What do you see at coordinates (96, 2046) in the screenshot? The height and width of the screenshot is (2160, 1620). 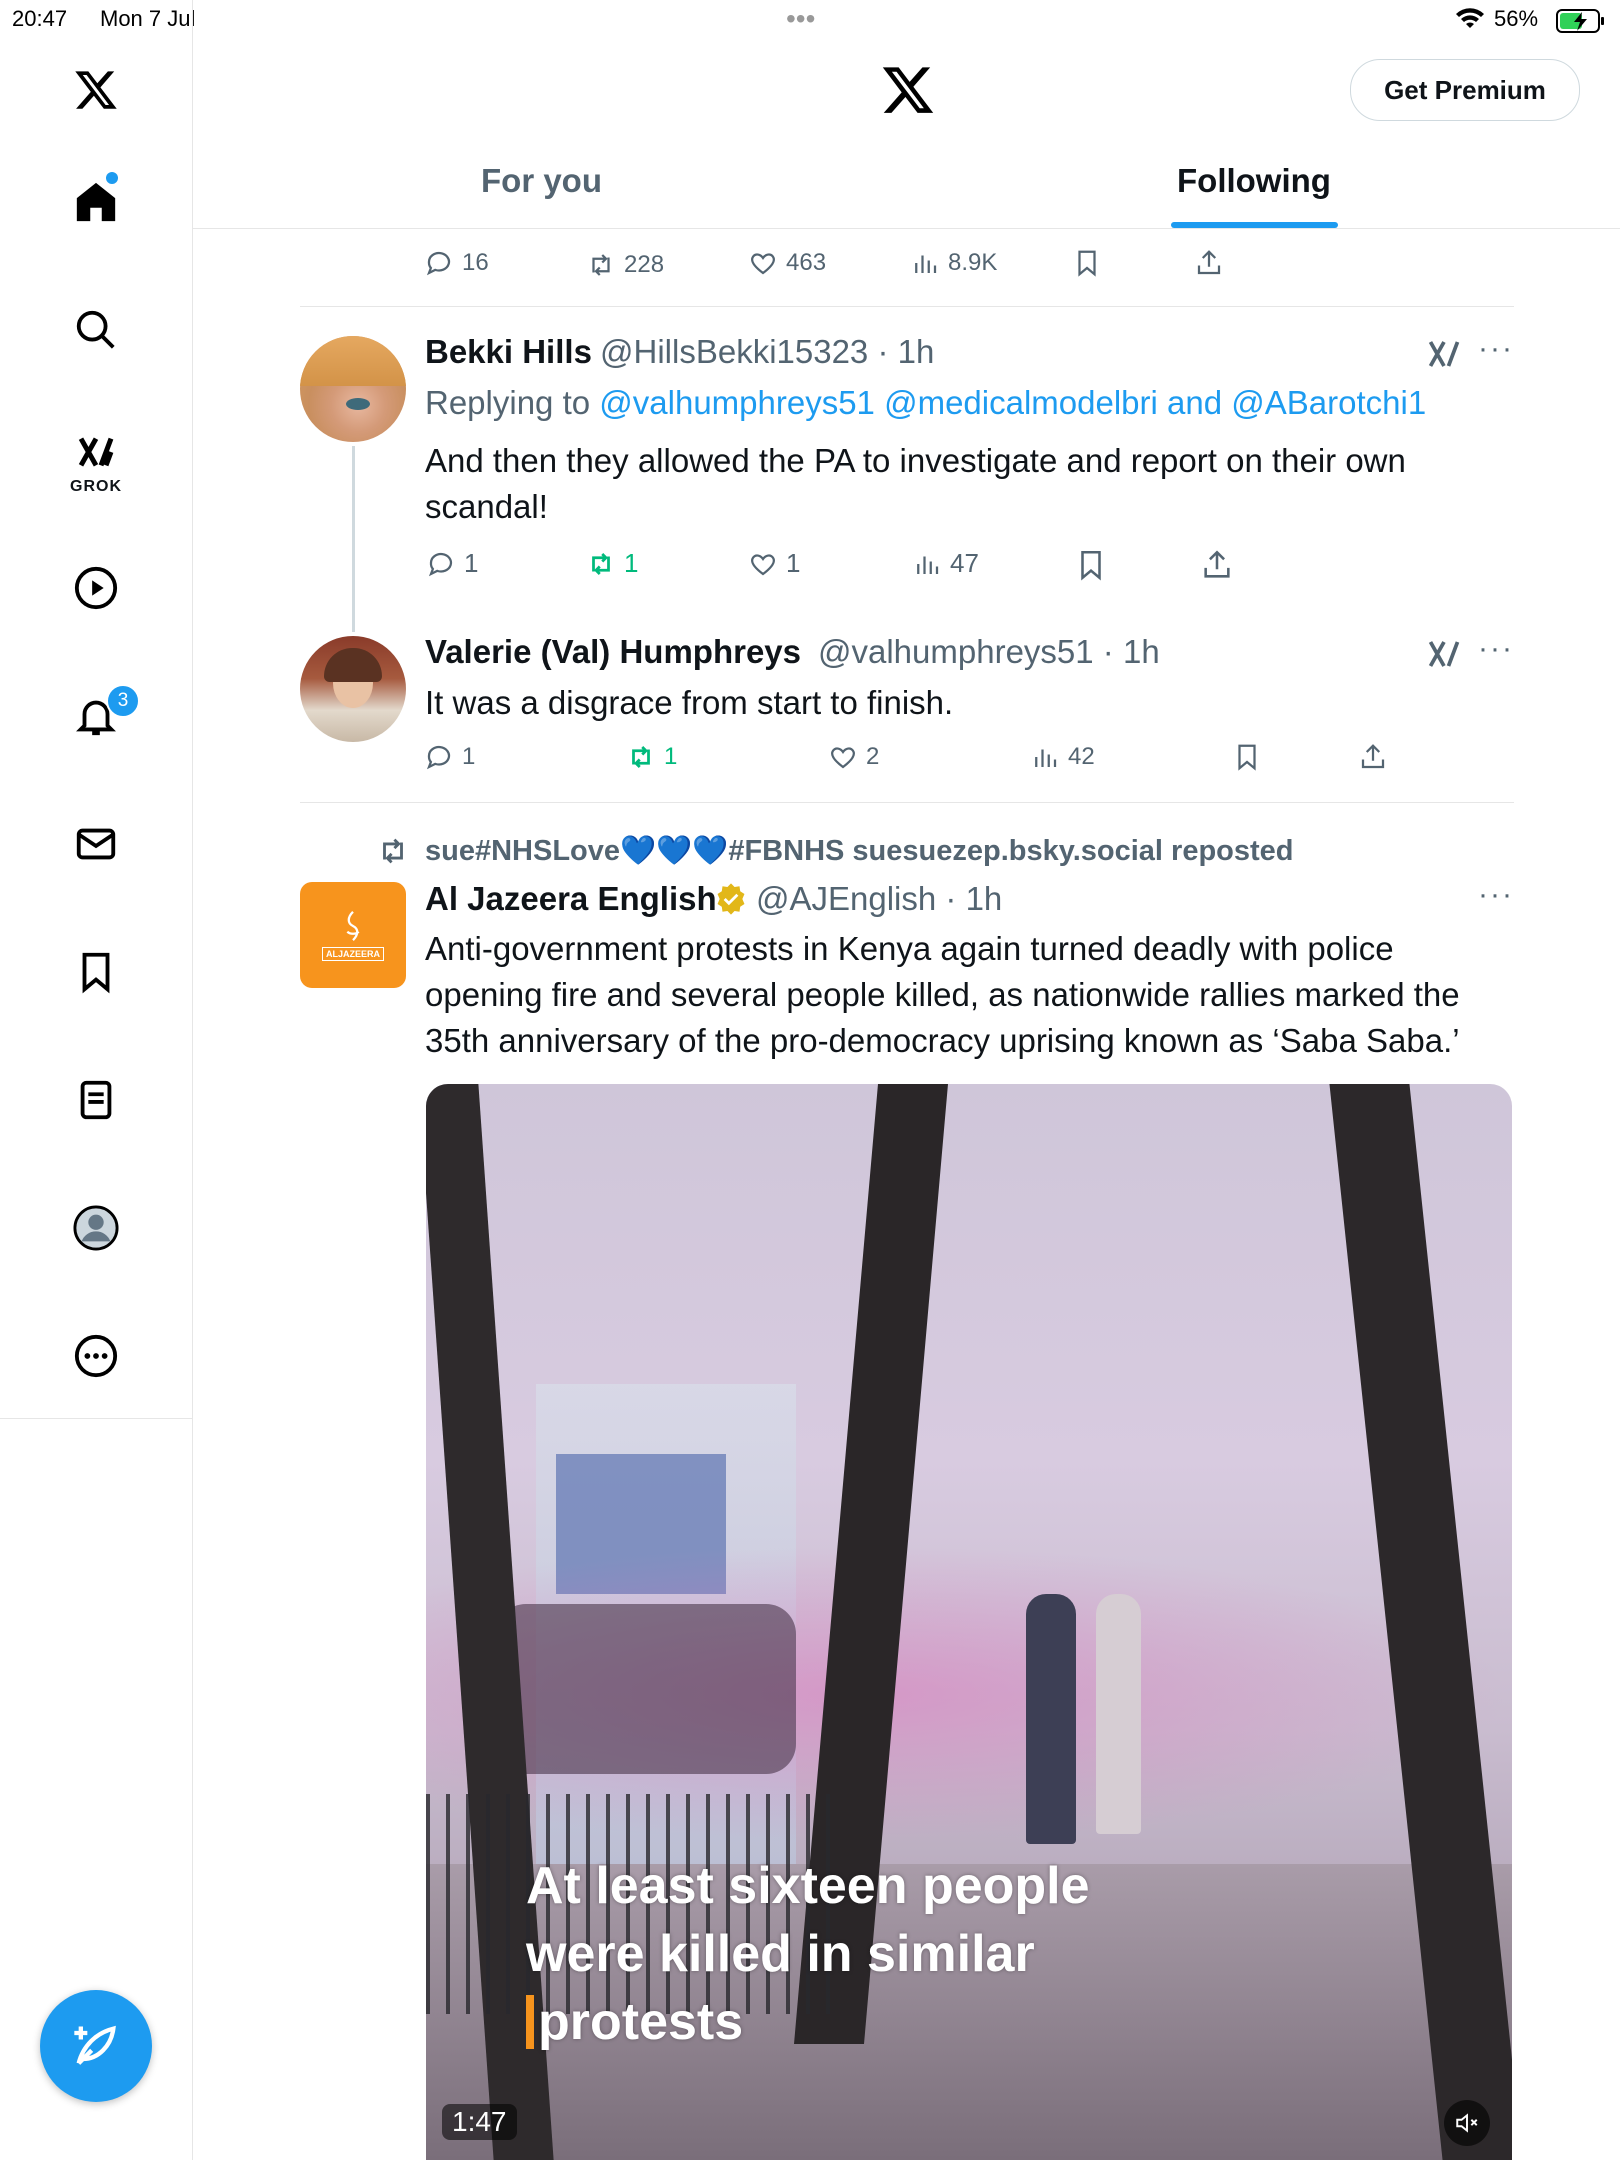 I see `compose-post-button` at bounding box center [96, 2046].